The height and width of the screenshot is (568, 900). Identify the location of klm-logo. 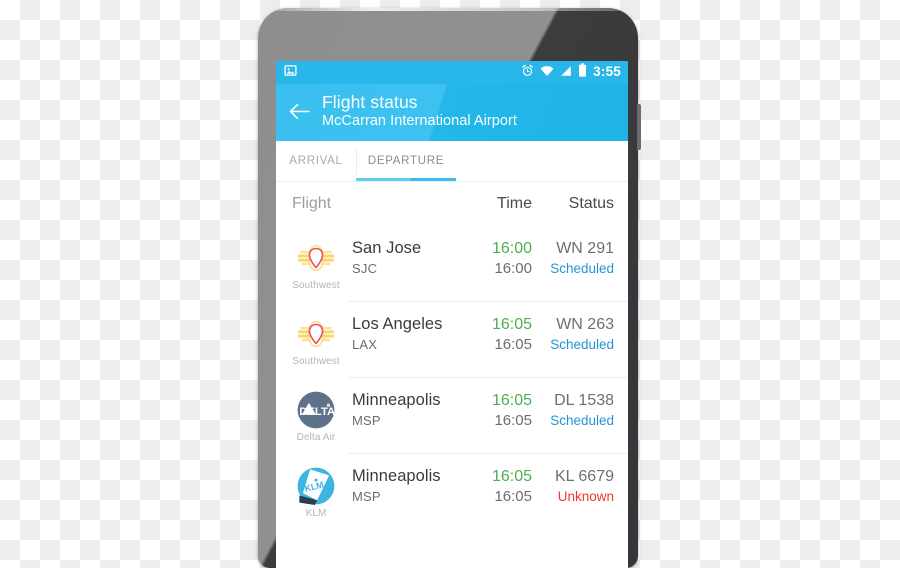
(316, 486).